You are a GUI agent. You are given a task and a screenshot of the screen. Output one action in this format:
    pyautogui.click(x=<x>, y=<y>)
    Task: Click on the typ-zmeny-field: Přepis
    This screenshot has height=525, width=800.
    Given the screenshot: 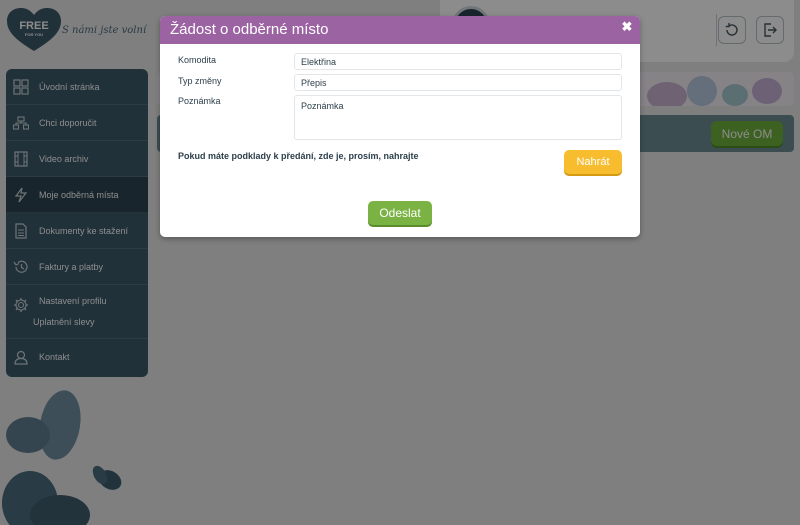 What is the action you would take?
    pyautogui.click(x=458, y=82)
    